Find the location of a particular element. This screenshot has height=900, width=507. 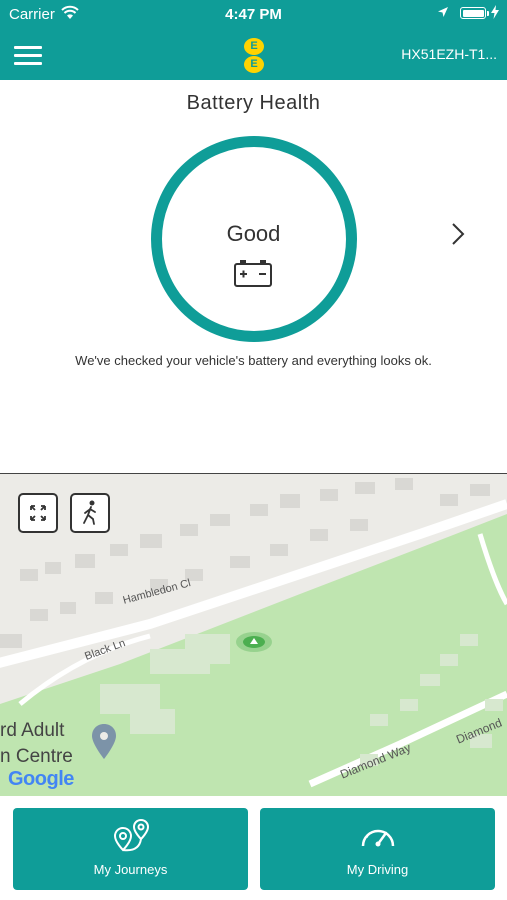

ee-logo: E E is located at coordinates (254, 56).